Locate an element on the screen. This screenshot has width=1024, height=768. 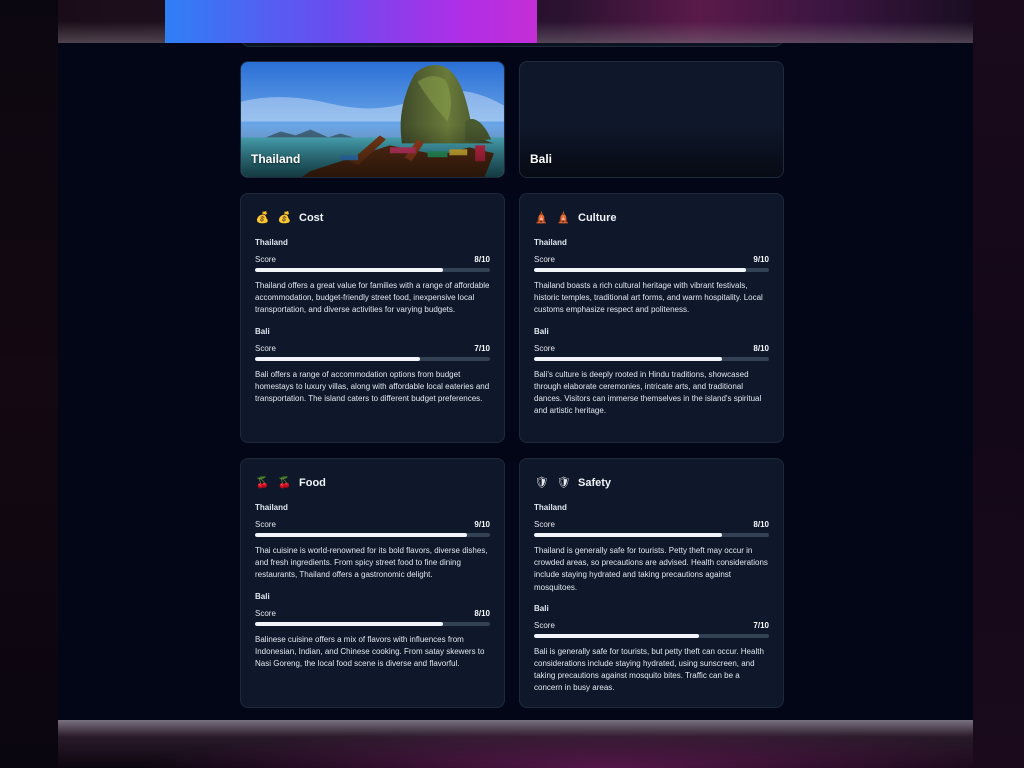
category-title: Safety is located at coordinates (595, 483).